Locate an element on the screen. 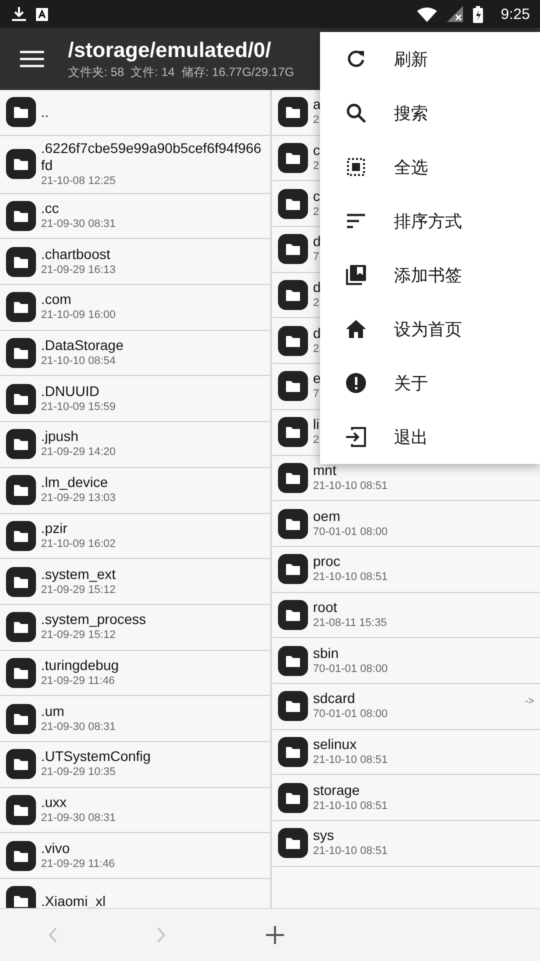 Image resolution: width=540 pixels, height=961 pixels. folder-name: .chartboost is located at coordinates (75, 254).